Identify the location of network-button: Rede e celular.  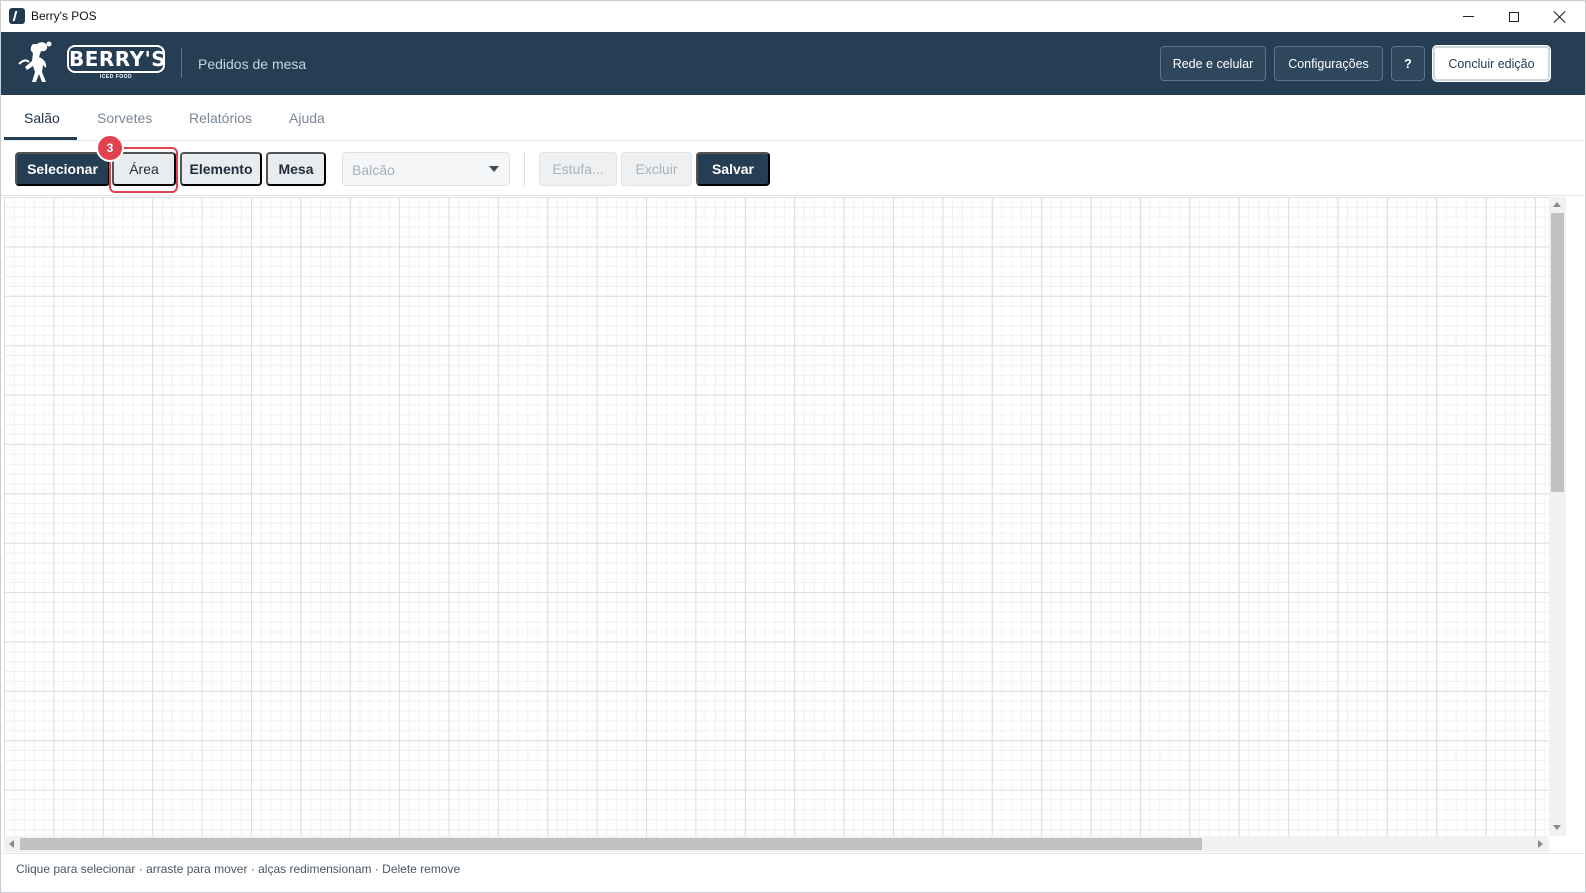
(1213, 63).